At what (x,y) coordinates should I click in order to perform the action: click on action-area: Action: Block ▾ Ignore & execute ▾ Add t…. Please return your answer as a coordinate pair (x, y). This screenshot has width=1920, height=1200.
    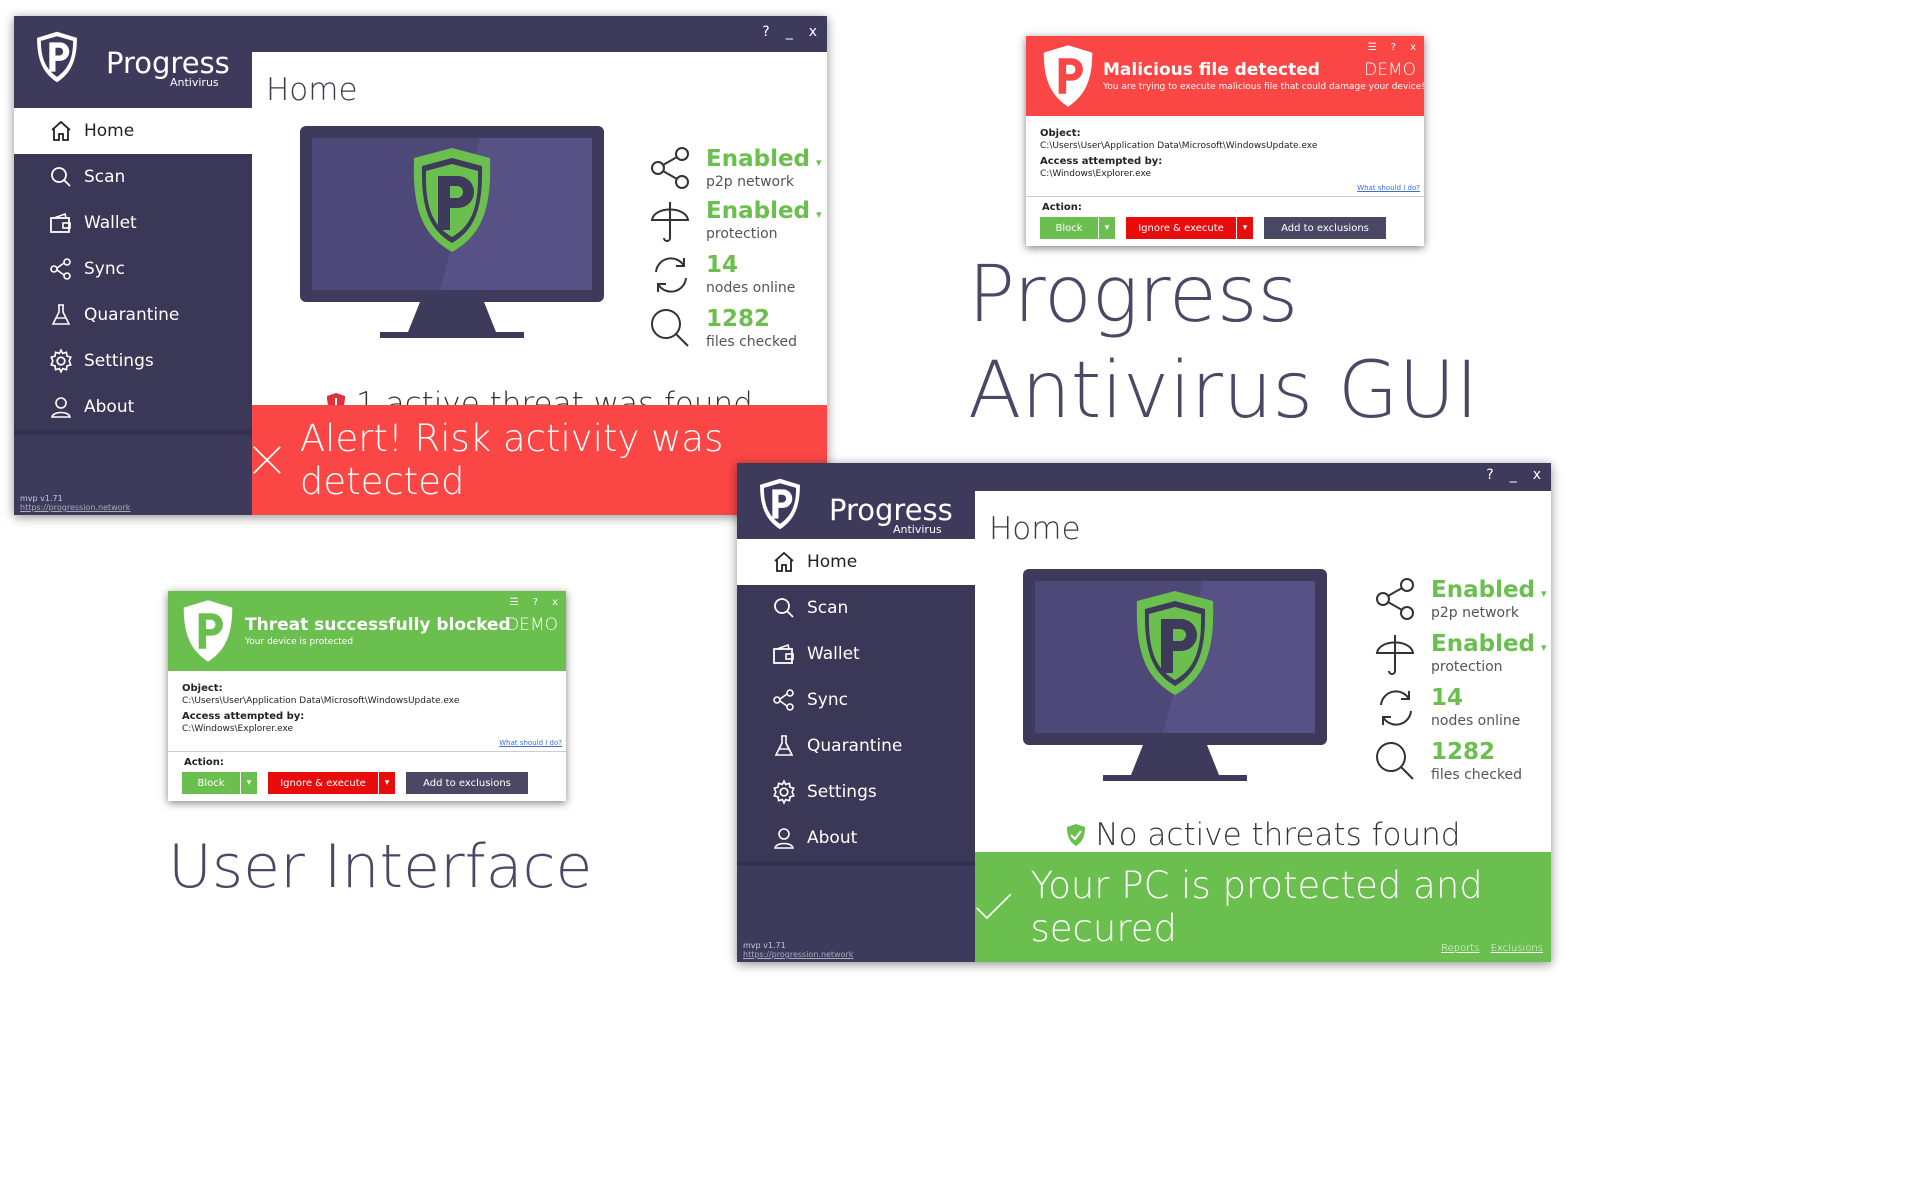
    Looking at the image, I should click on (367, 776).